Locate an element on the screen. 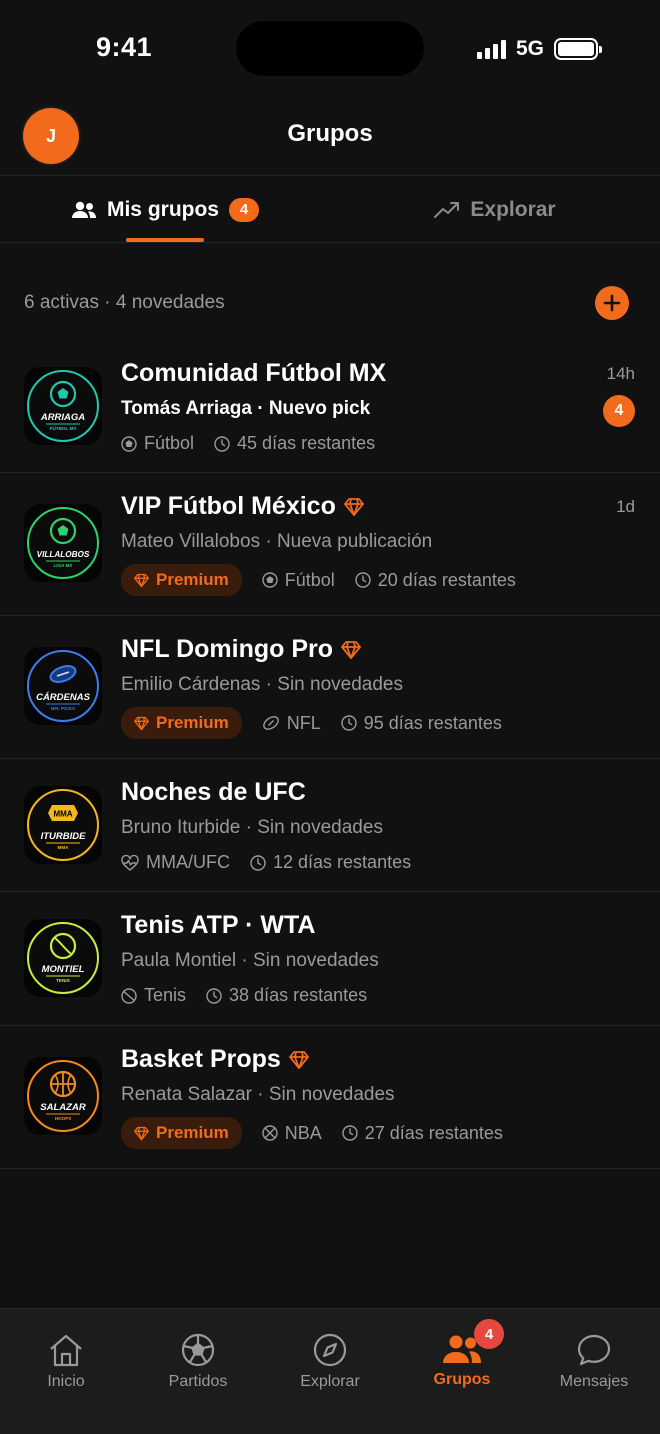 The height and width of the screenshot is (1434, 660). group-meta: Premium NFL 95 días restantes is located at coordinates (311, 723).